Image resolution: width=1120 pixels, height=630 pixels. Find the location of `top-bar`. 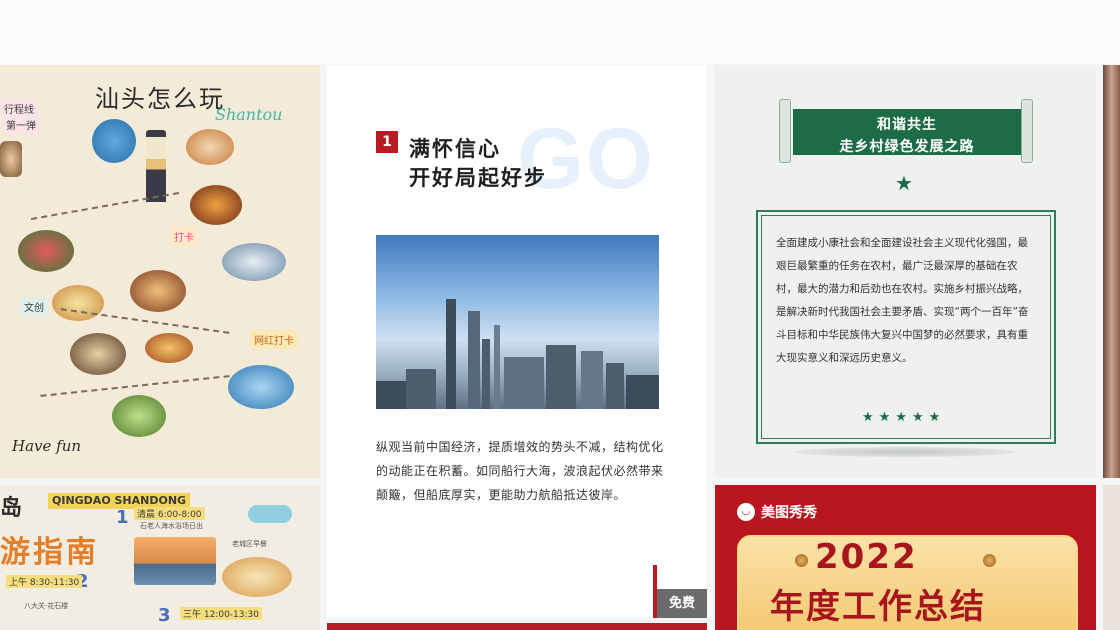

top-bar is located at coordinates (560, 32).